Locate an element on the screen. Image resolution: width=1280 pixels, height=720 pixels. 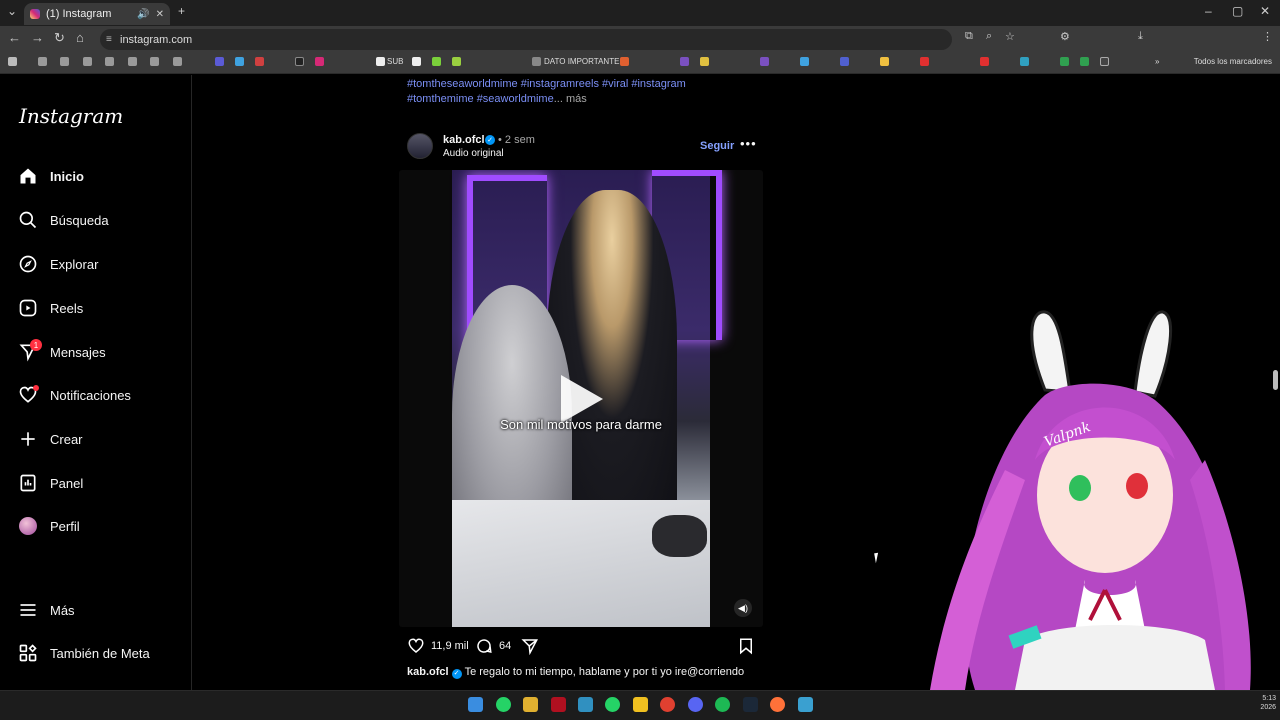
nav-messages: 1 Mensajes is located at coordinates (103, 352).